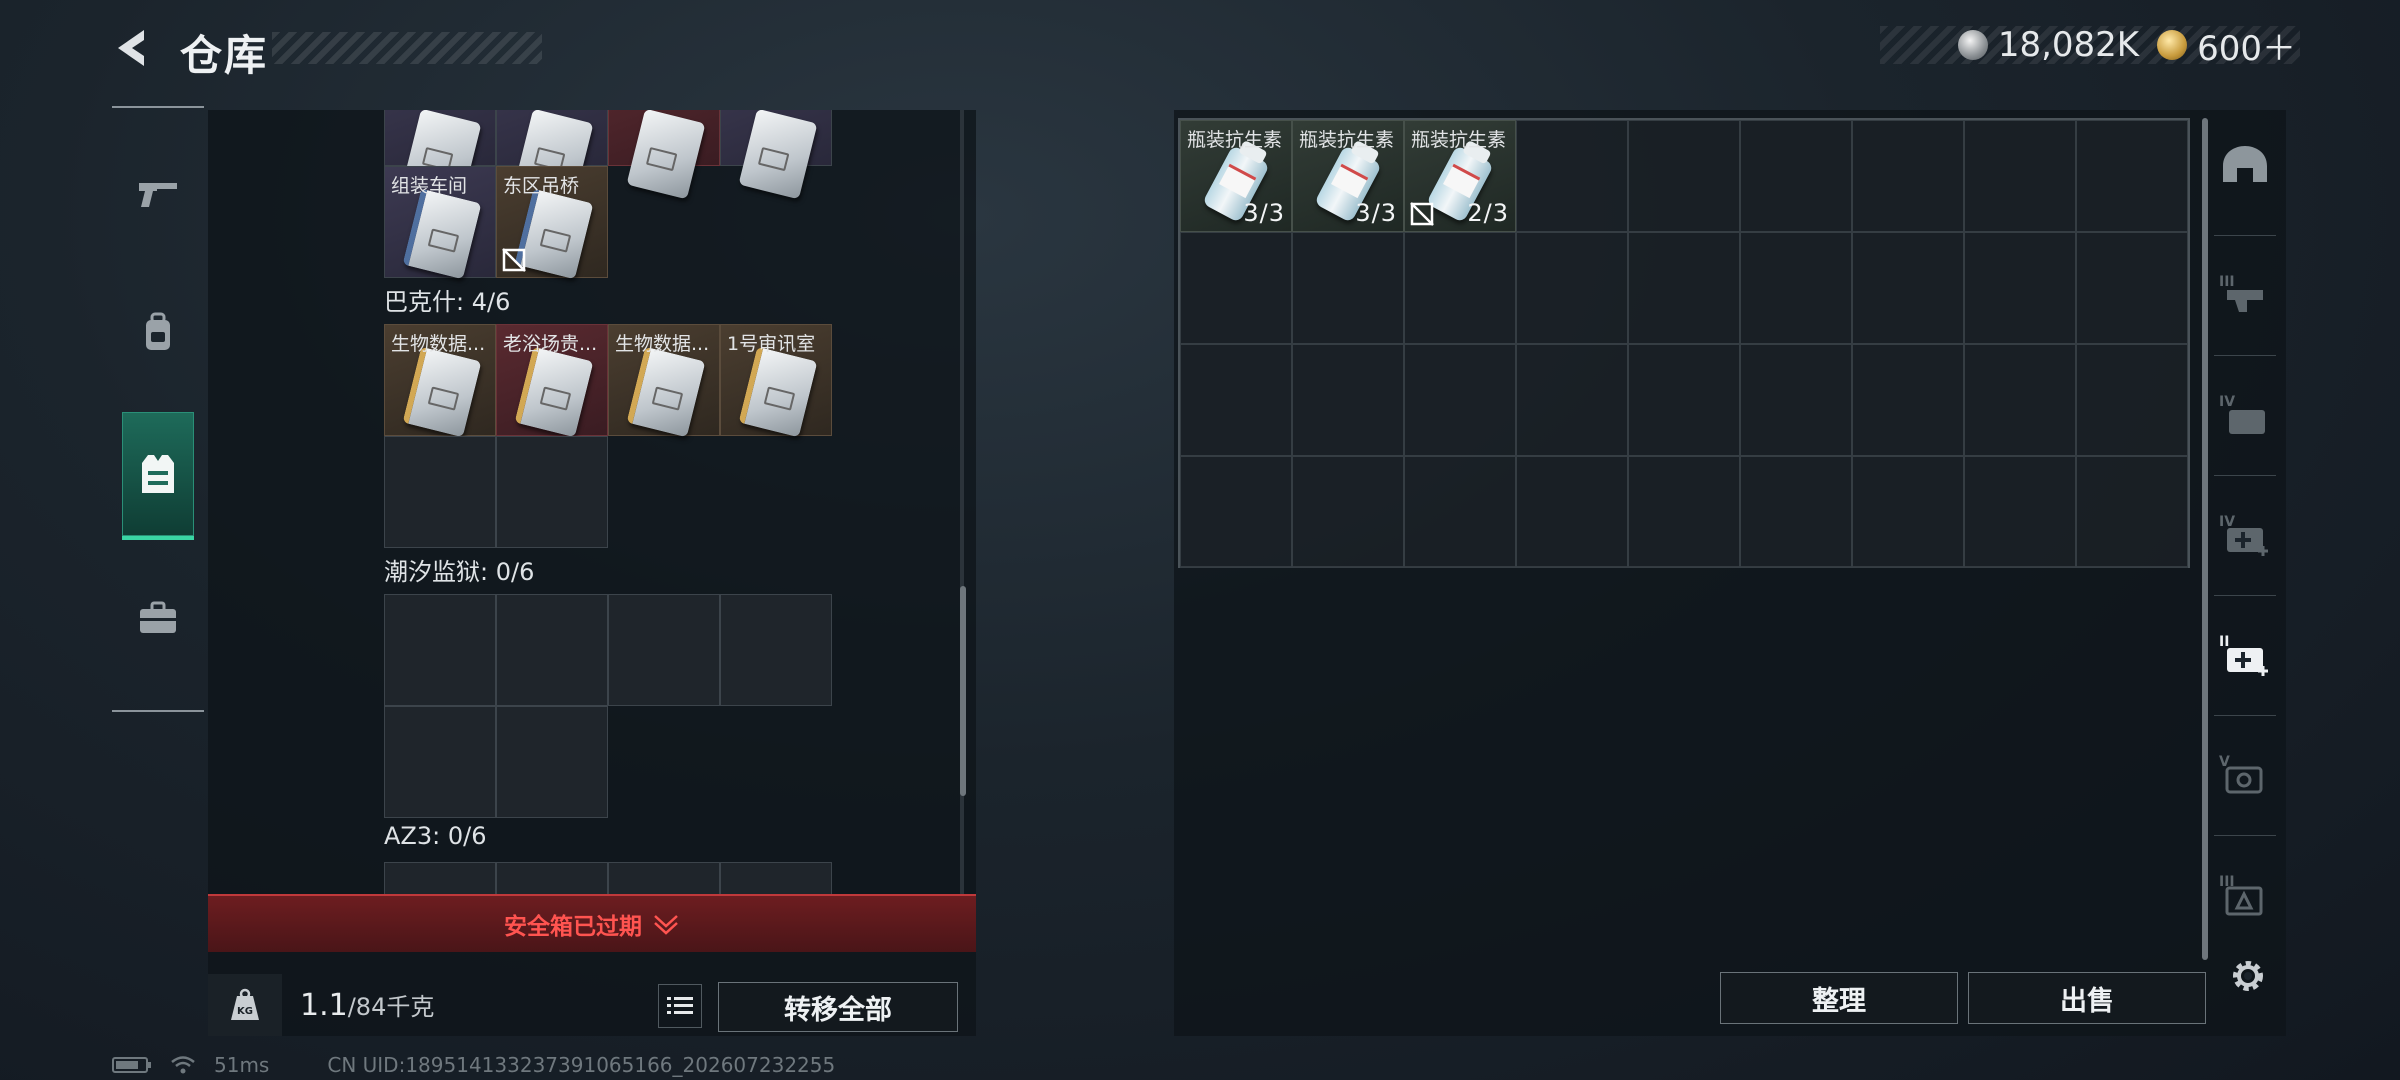 Image resolution: width=2400 pixels, height=1080 pixels. What do you see at coordinates (838, 1007) in the screenshot?
I see `transfer-all-button: 转移全部` at bounding box center [838, 1007].